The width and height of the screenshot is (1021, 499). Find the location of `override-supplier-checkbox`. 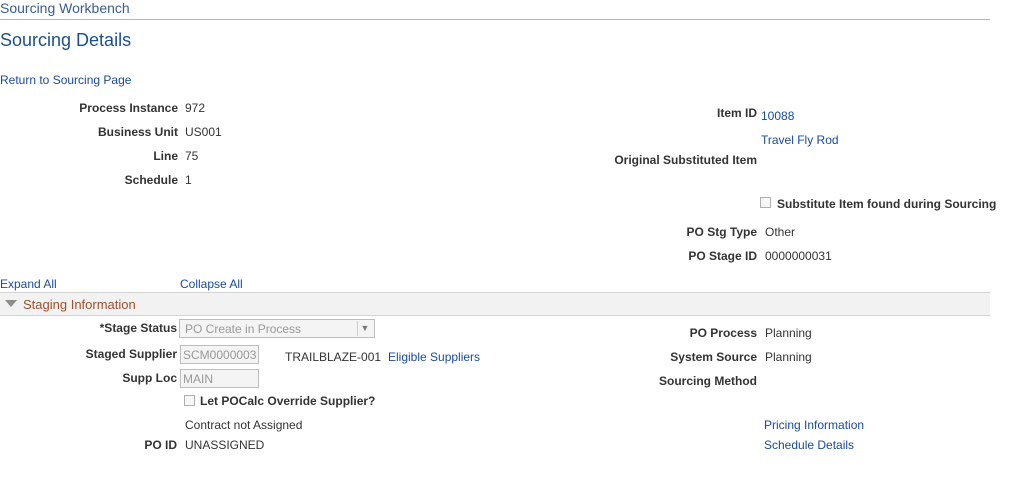

override-supplier-checkbox is located at coordinates (189, 402).